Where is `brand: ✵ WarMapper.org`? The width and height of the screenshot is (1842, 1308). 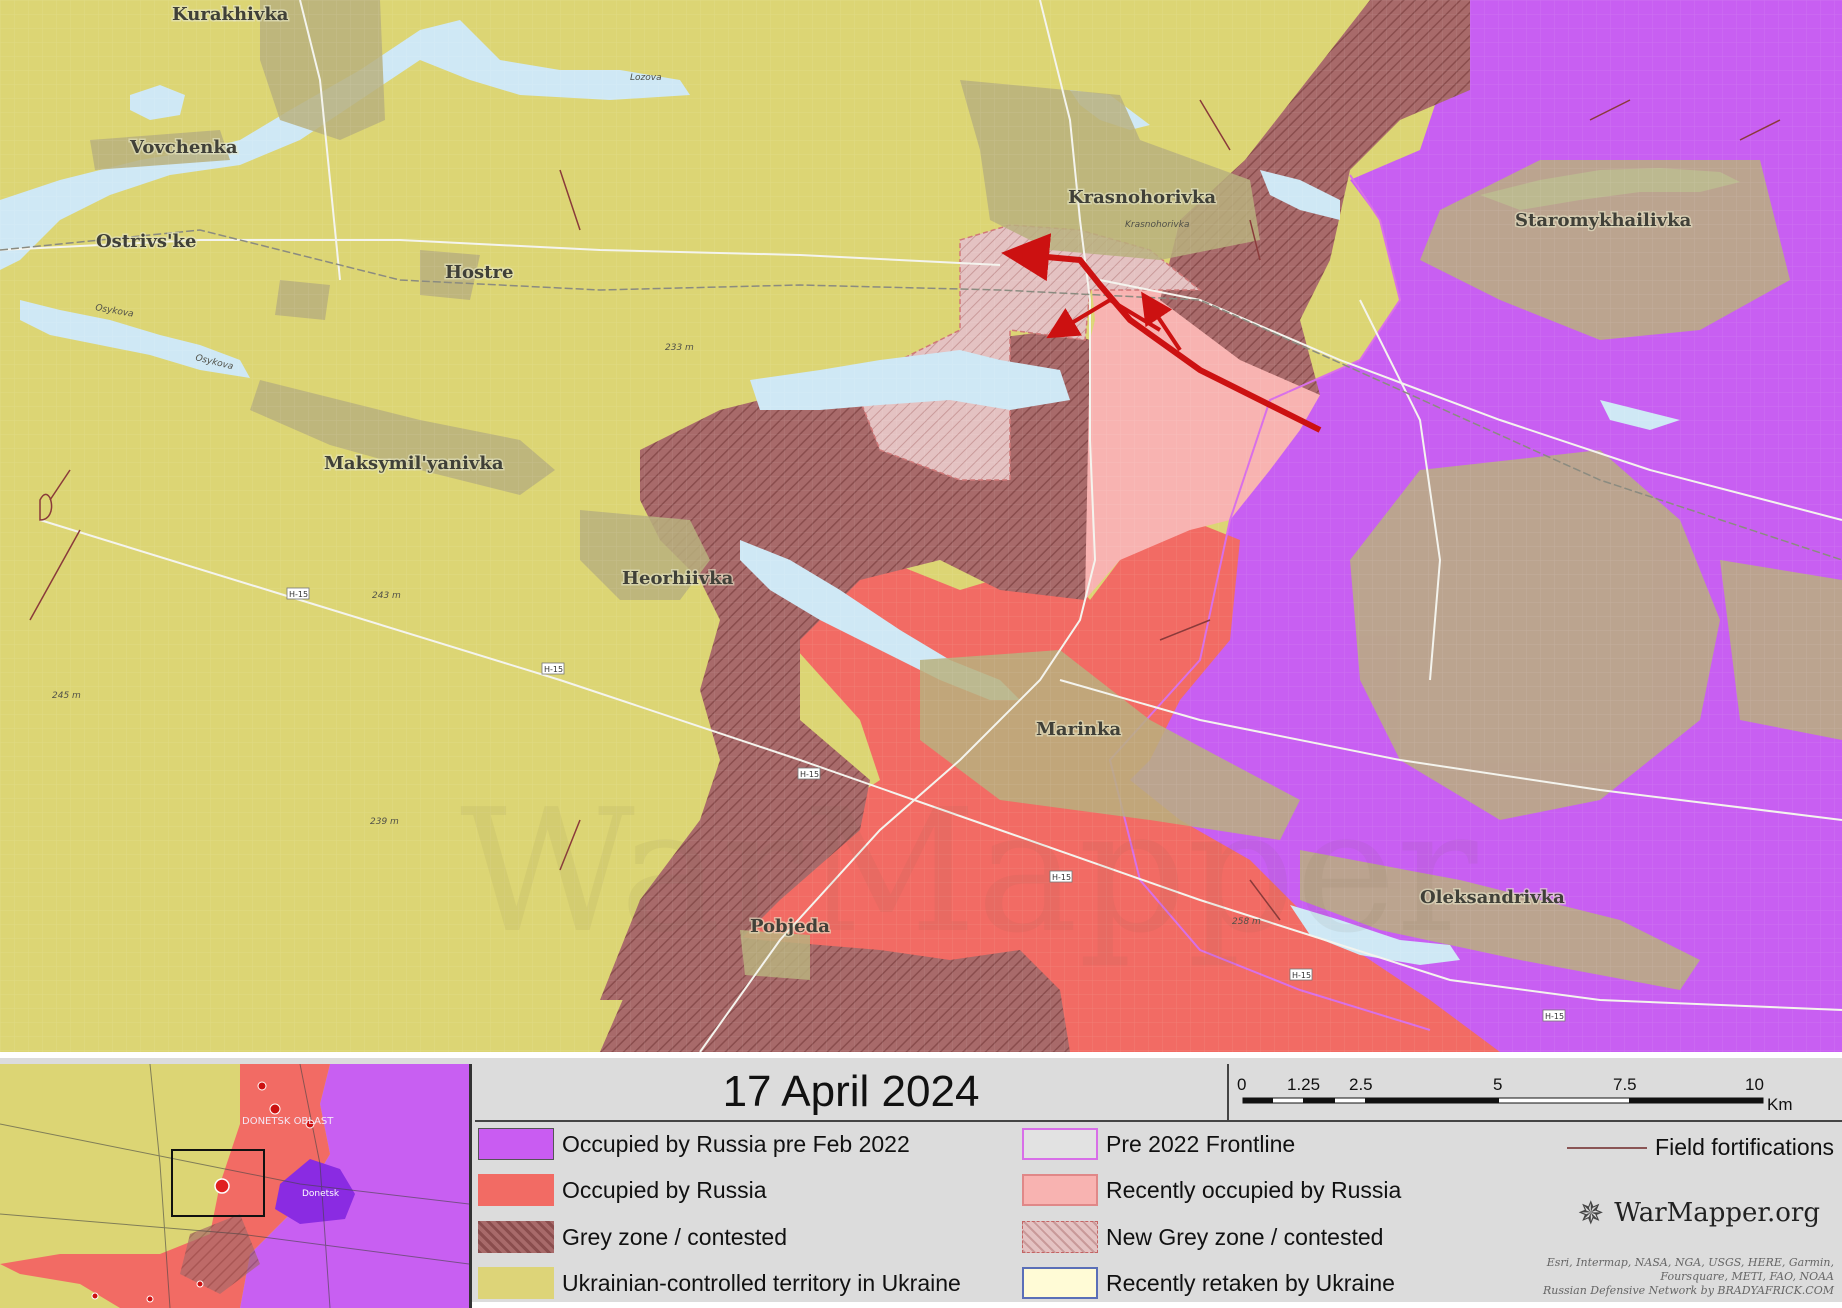
brand: ✵ WarMapper.org is located at coordinates (1698, 1213).